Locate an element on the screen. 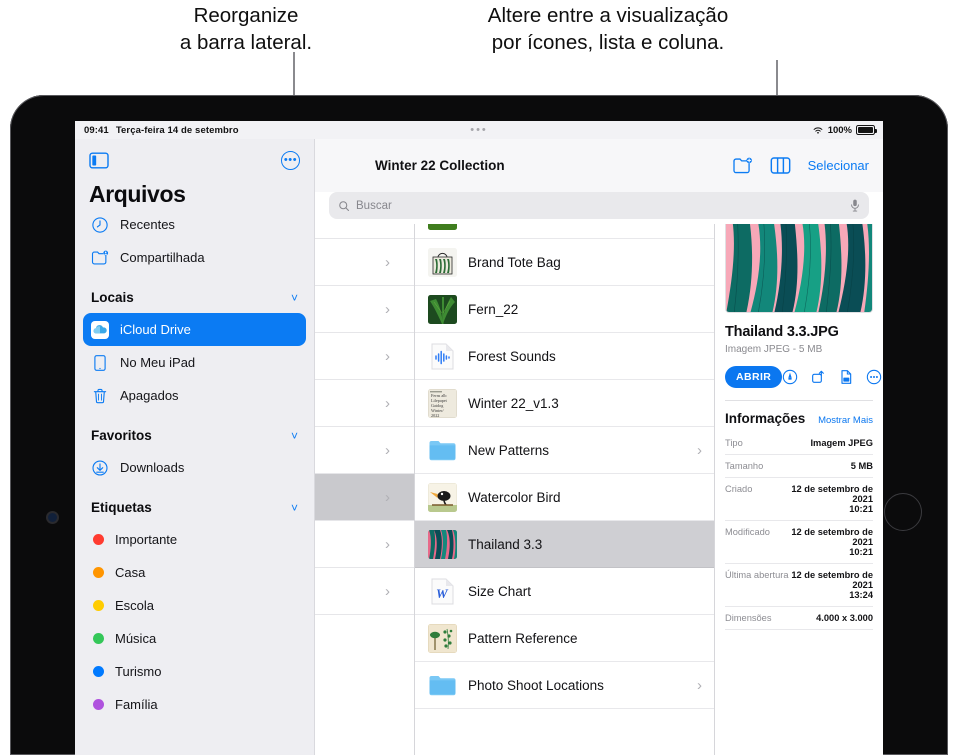  sidebar-section-locais: Locais ˅ is located at coordinates (194, 297).